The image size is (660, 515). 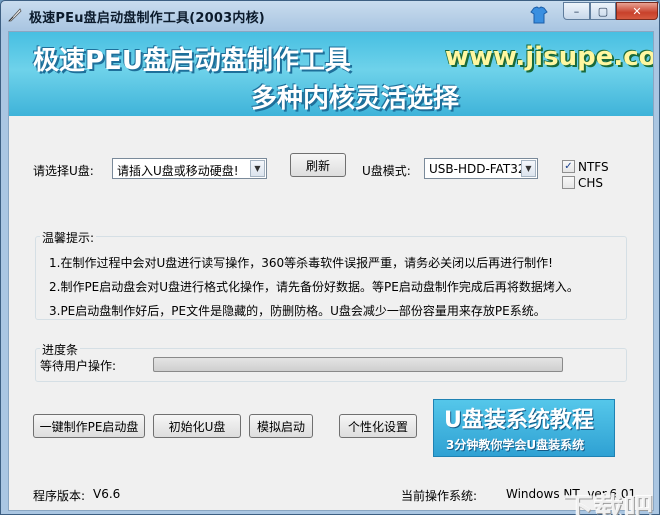 I want to click on watermark-logo: 下载吧, so click(x=608, y=503).